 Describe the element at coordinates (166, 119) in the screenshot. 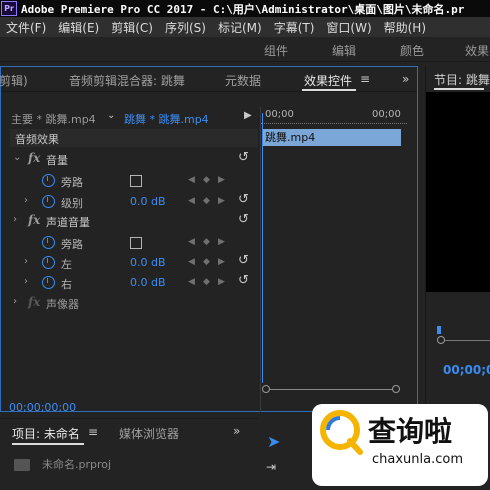

I see `sequence-clip-label: 跳舞 * 跳舞.mp4` at that location.